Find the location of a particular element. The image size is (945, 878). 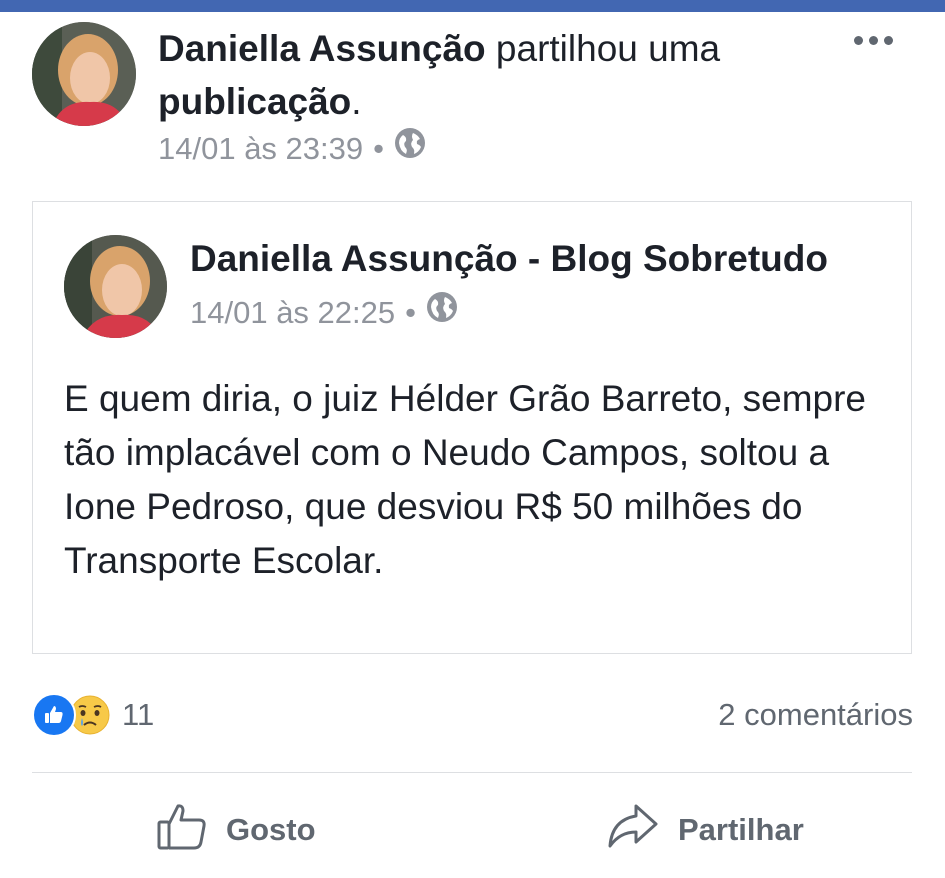

like-button: Gosto is located at coordinates (236, 830).